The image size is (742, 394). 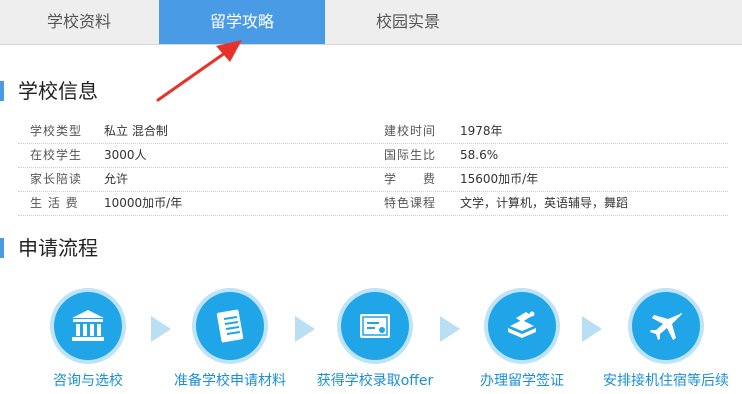 What do you see at coordinates (408, 22) in the screenshot?
I see `tab-campus-photos: 校园实景` at bounding box center [408, 22].